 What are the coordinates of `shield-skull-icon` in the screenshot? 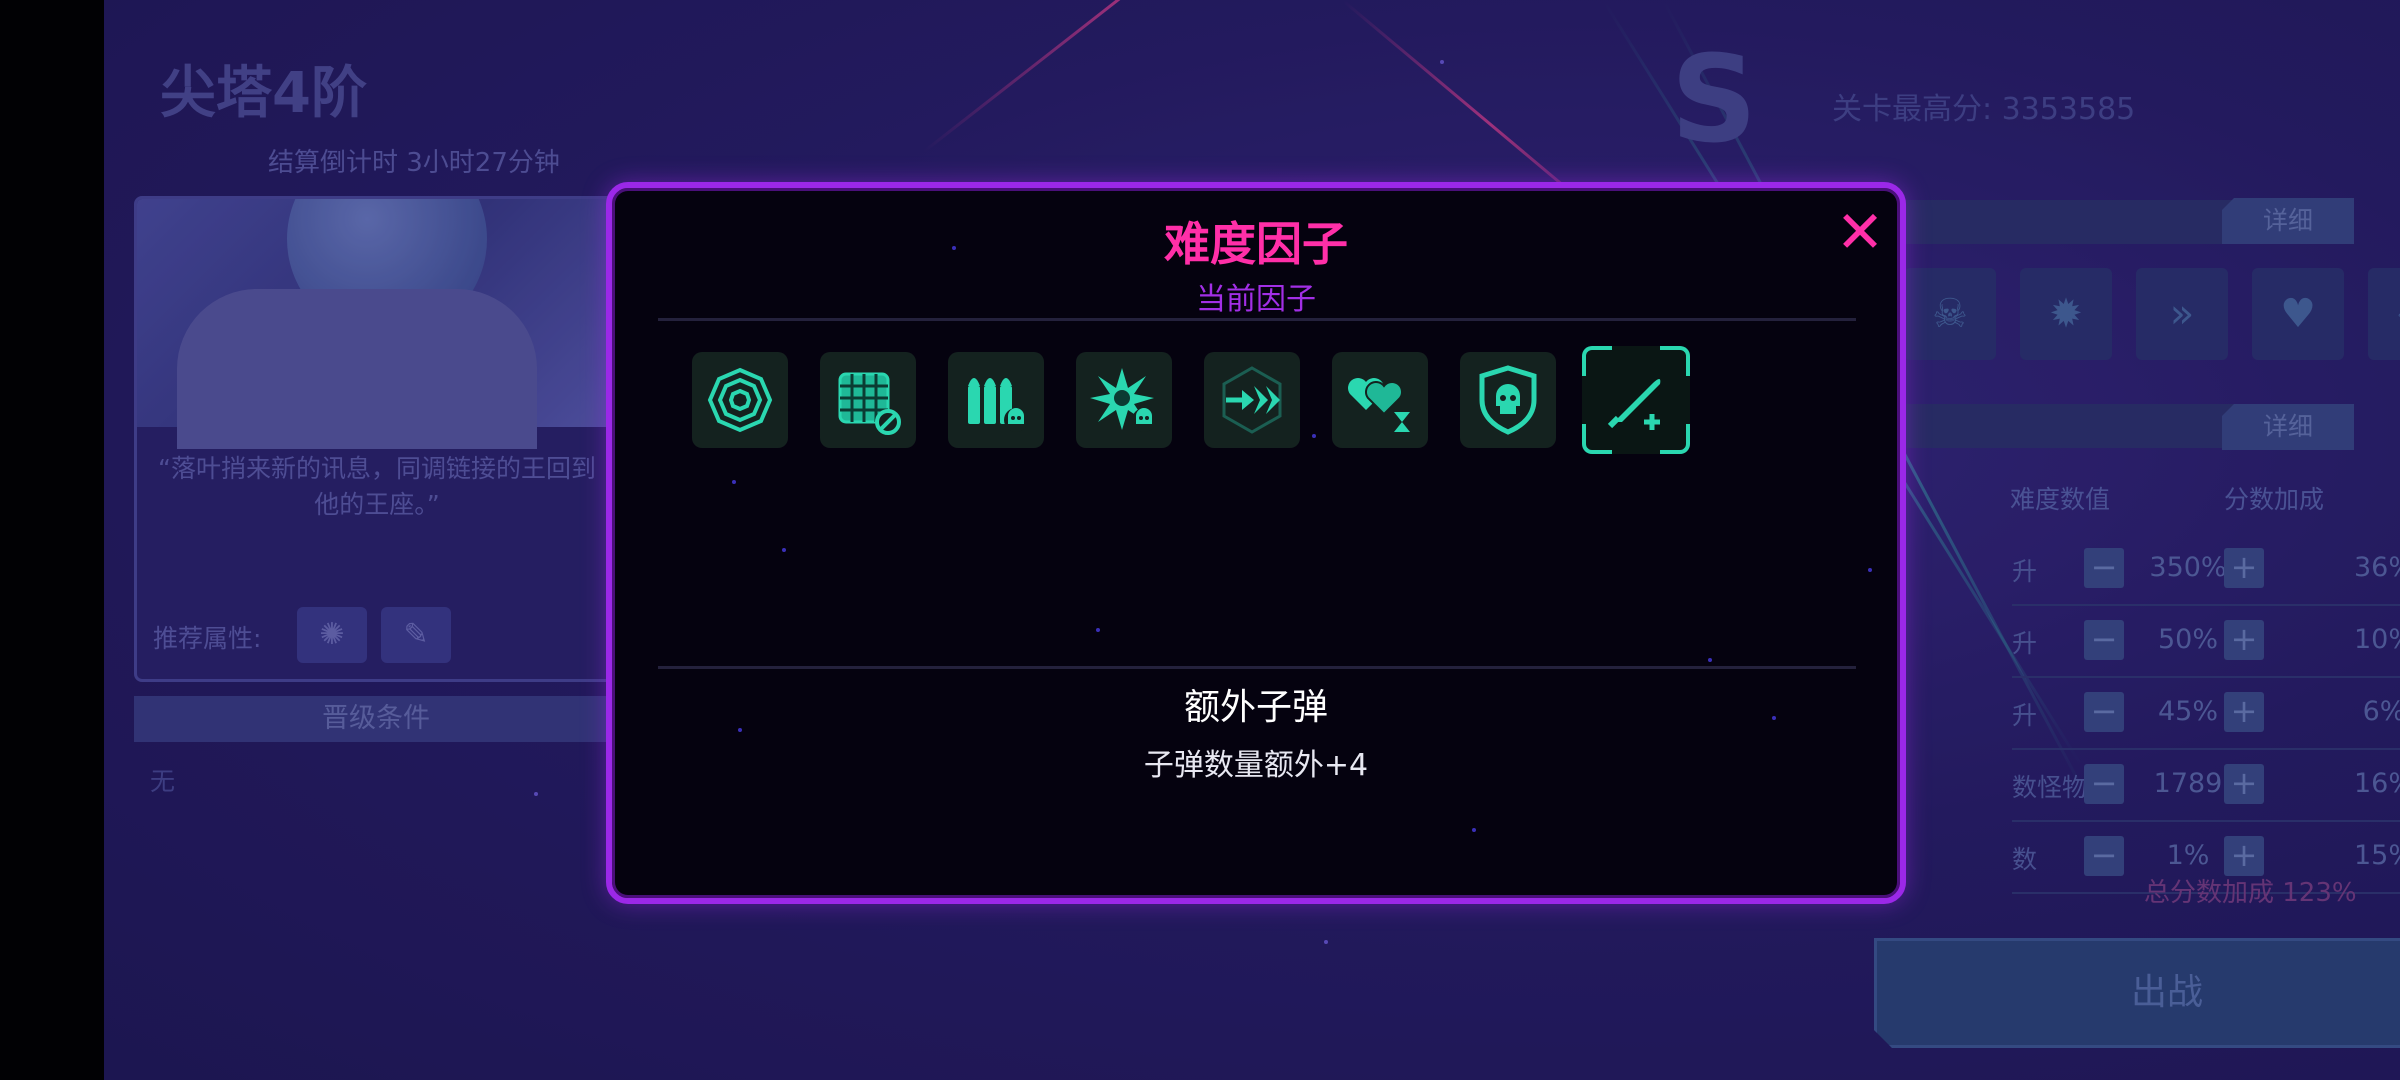 It's located at (1508, 400).